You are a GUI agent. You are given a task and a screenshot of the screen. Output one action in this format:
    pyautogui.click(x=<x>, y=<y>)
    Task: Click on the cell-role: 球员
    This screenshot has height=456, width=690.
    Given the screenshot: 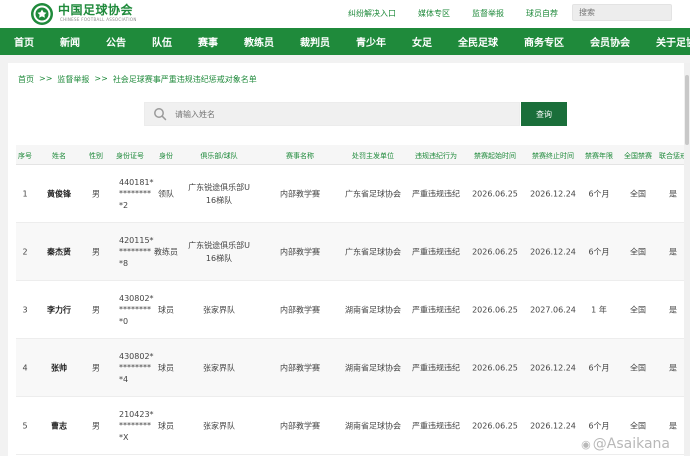 What is the action you would take?
    pyautogui.click(x=166, y=309)
    